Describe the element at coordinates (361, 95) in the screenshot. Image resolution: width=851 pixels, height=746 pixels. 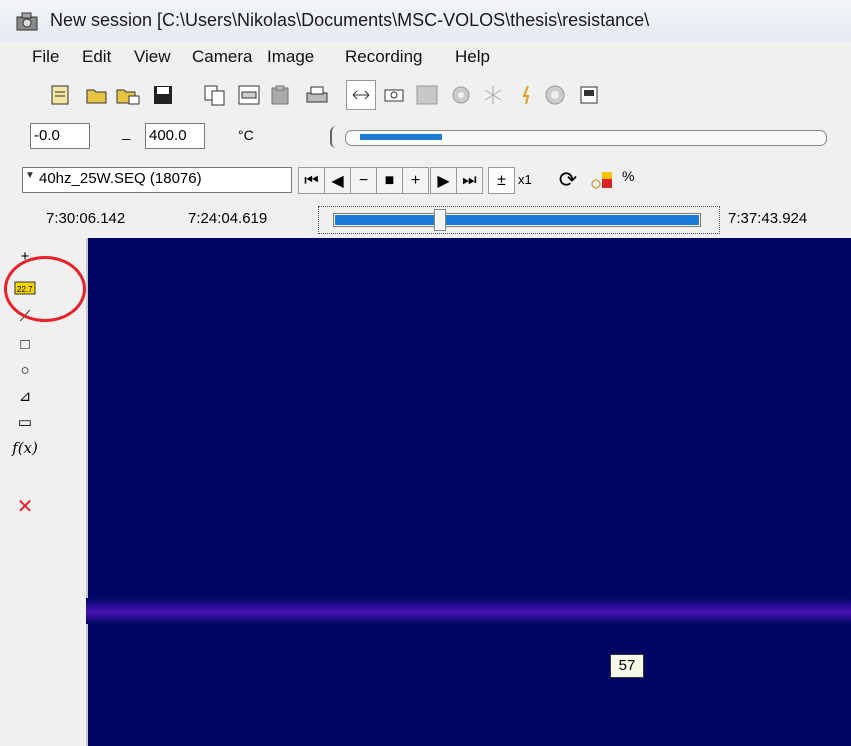
I see `fit-view-icon` at that location.